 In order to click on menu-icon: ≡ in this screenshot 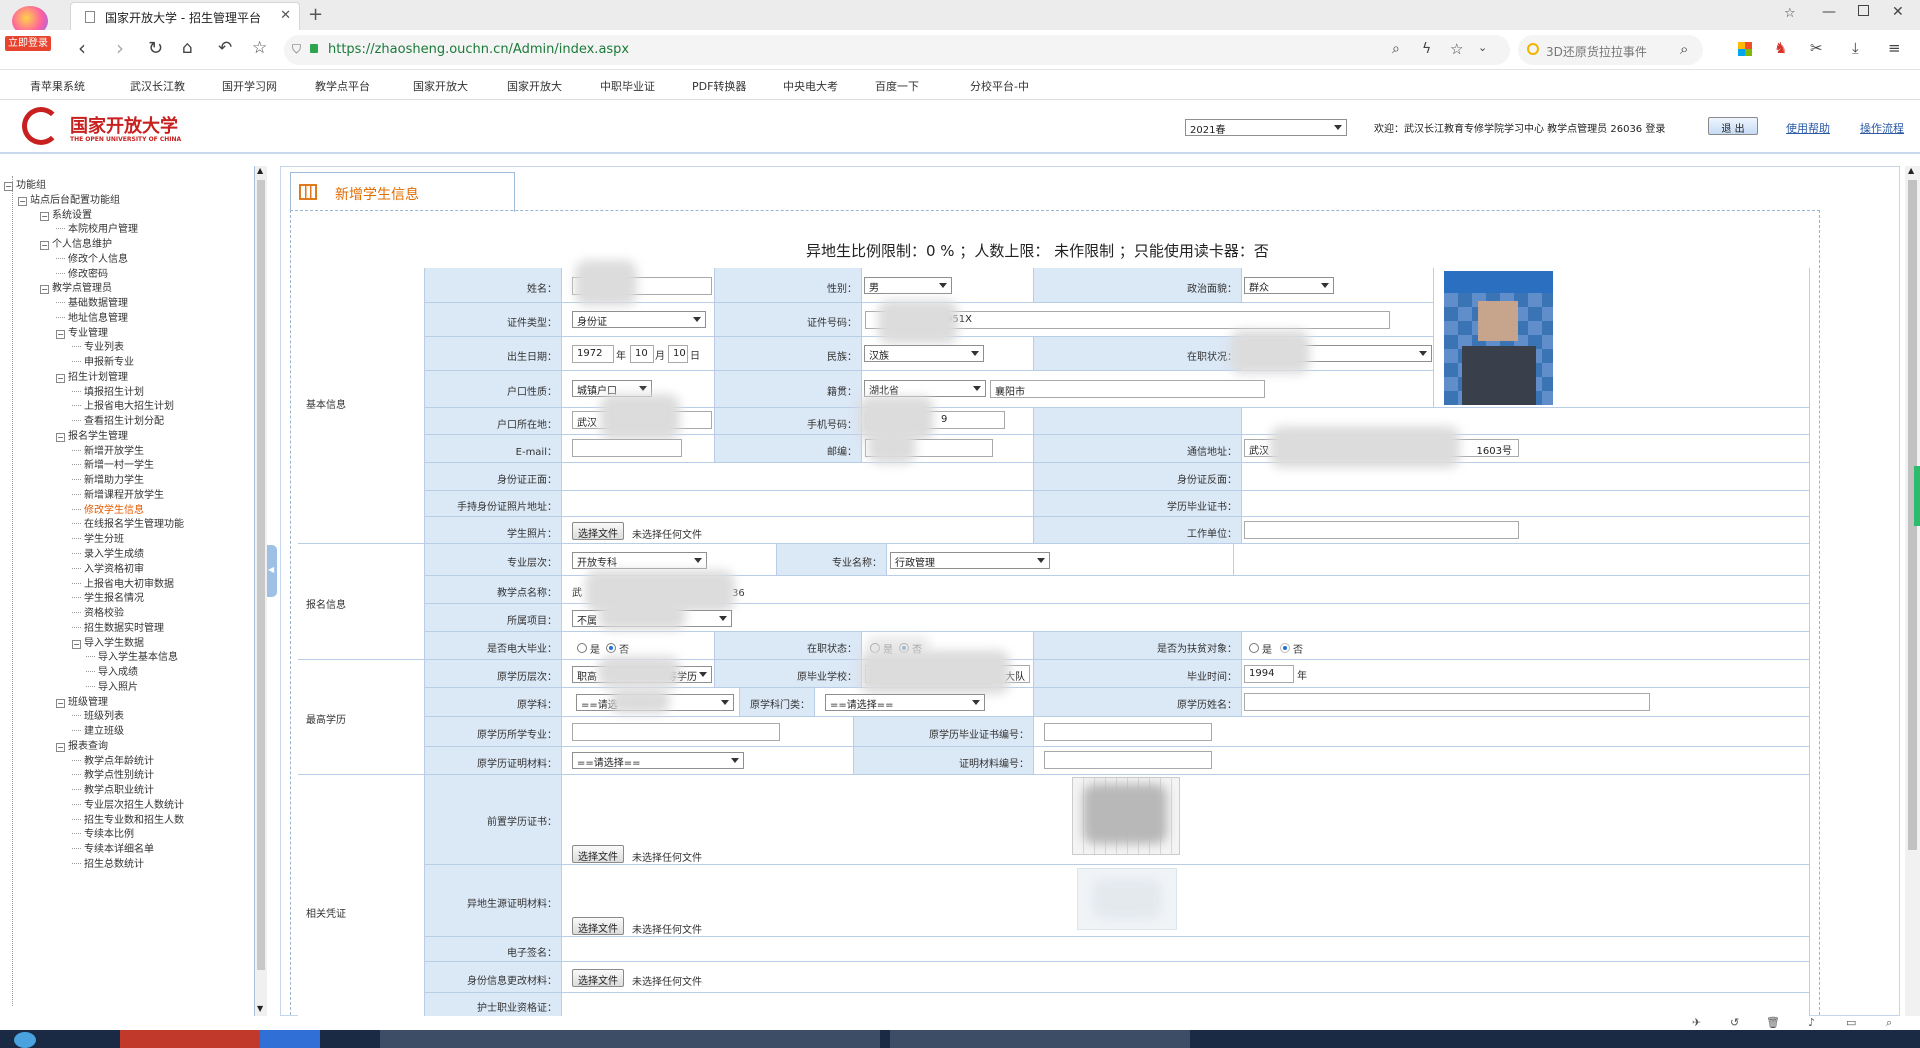, I will do `click(1894, 48)`.